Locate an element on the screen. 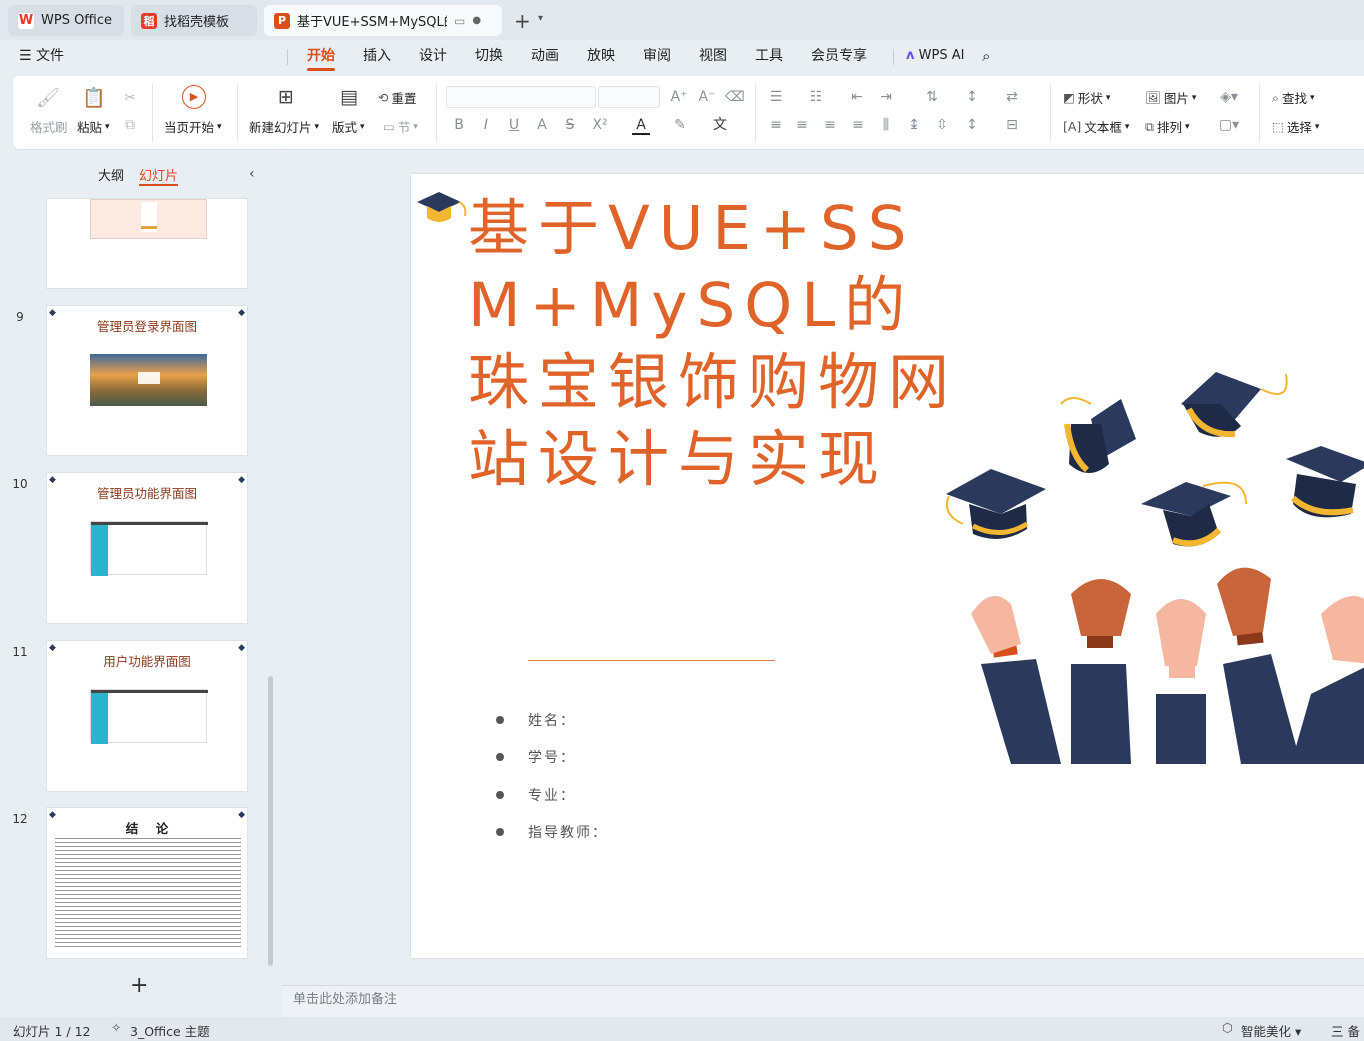 This screenshot has height=1041, width=1364. tab-current-document: P 基于VUE+SSM+MySQL的珠宝 ▭ ● is located at coordinates (383, 20).